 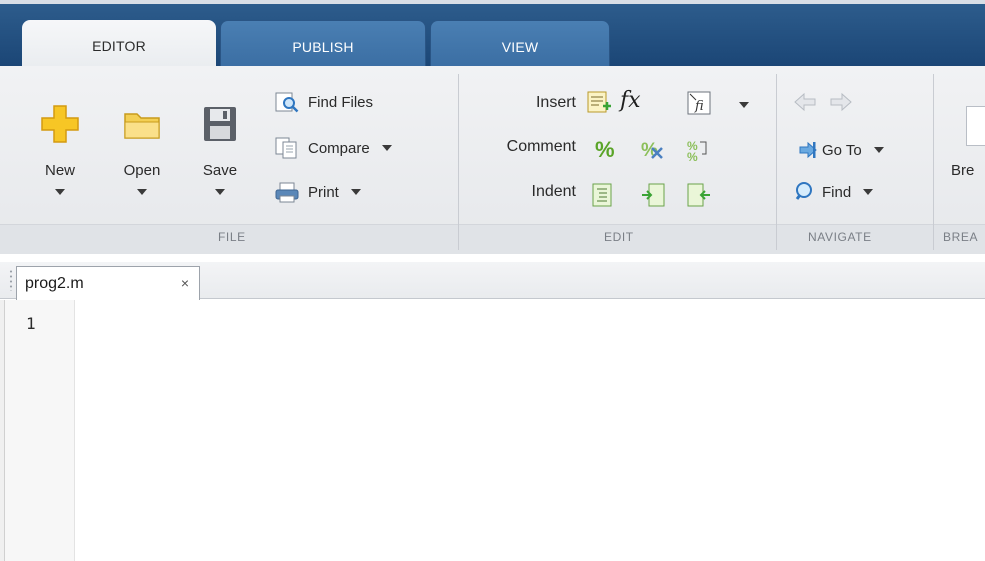 I want to click on uncomment-icon: %, so click(x=653, y=149).